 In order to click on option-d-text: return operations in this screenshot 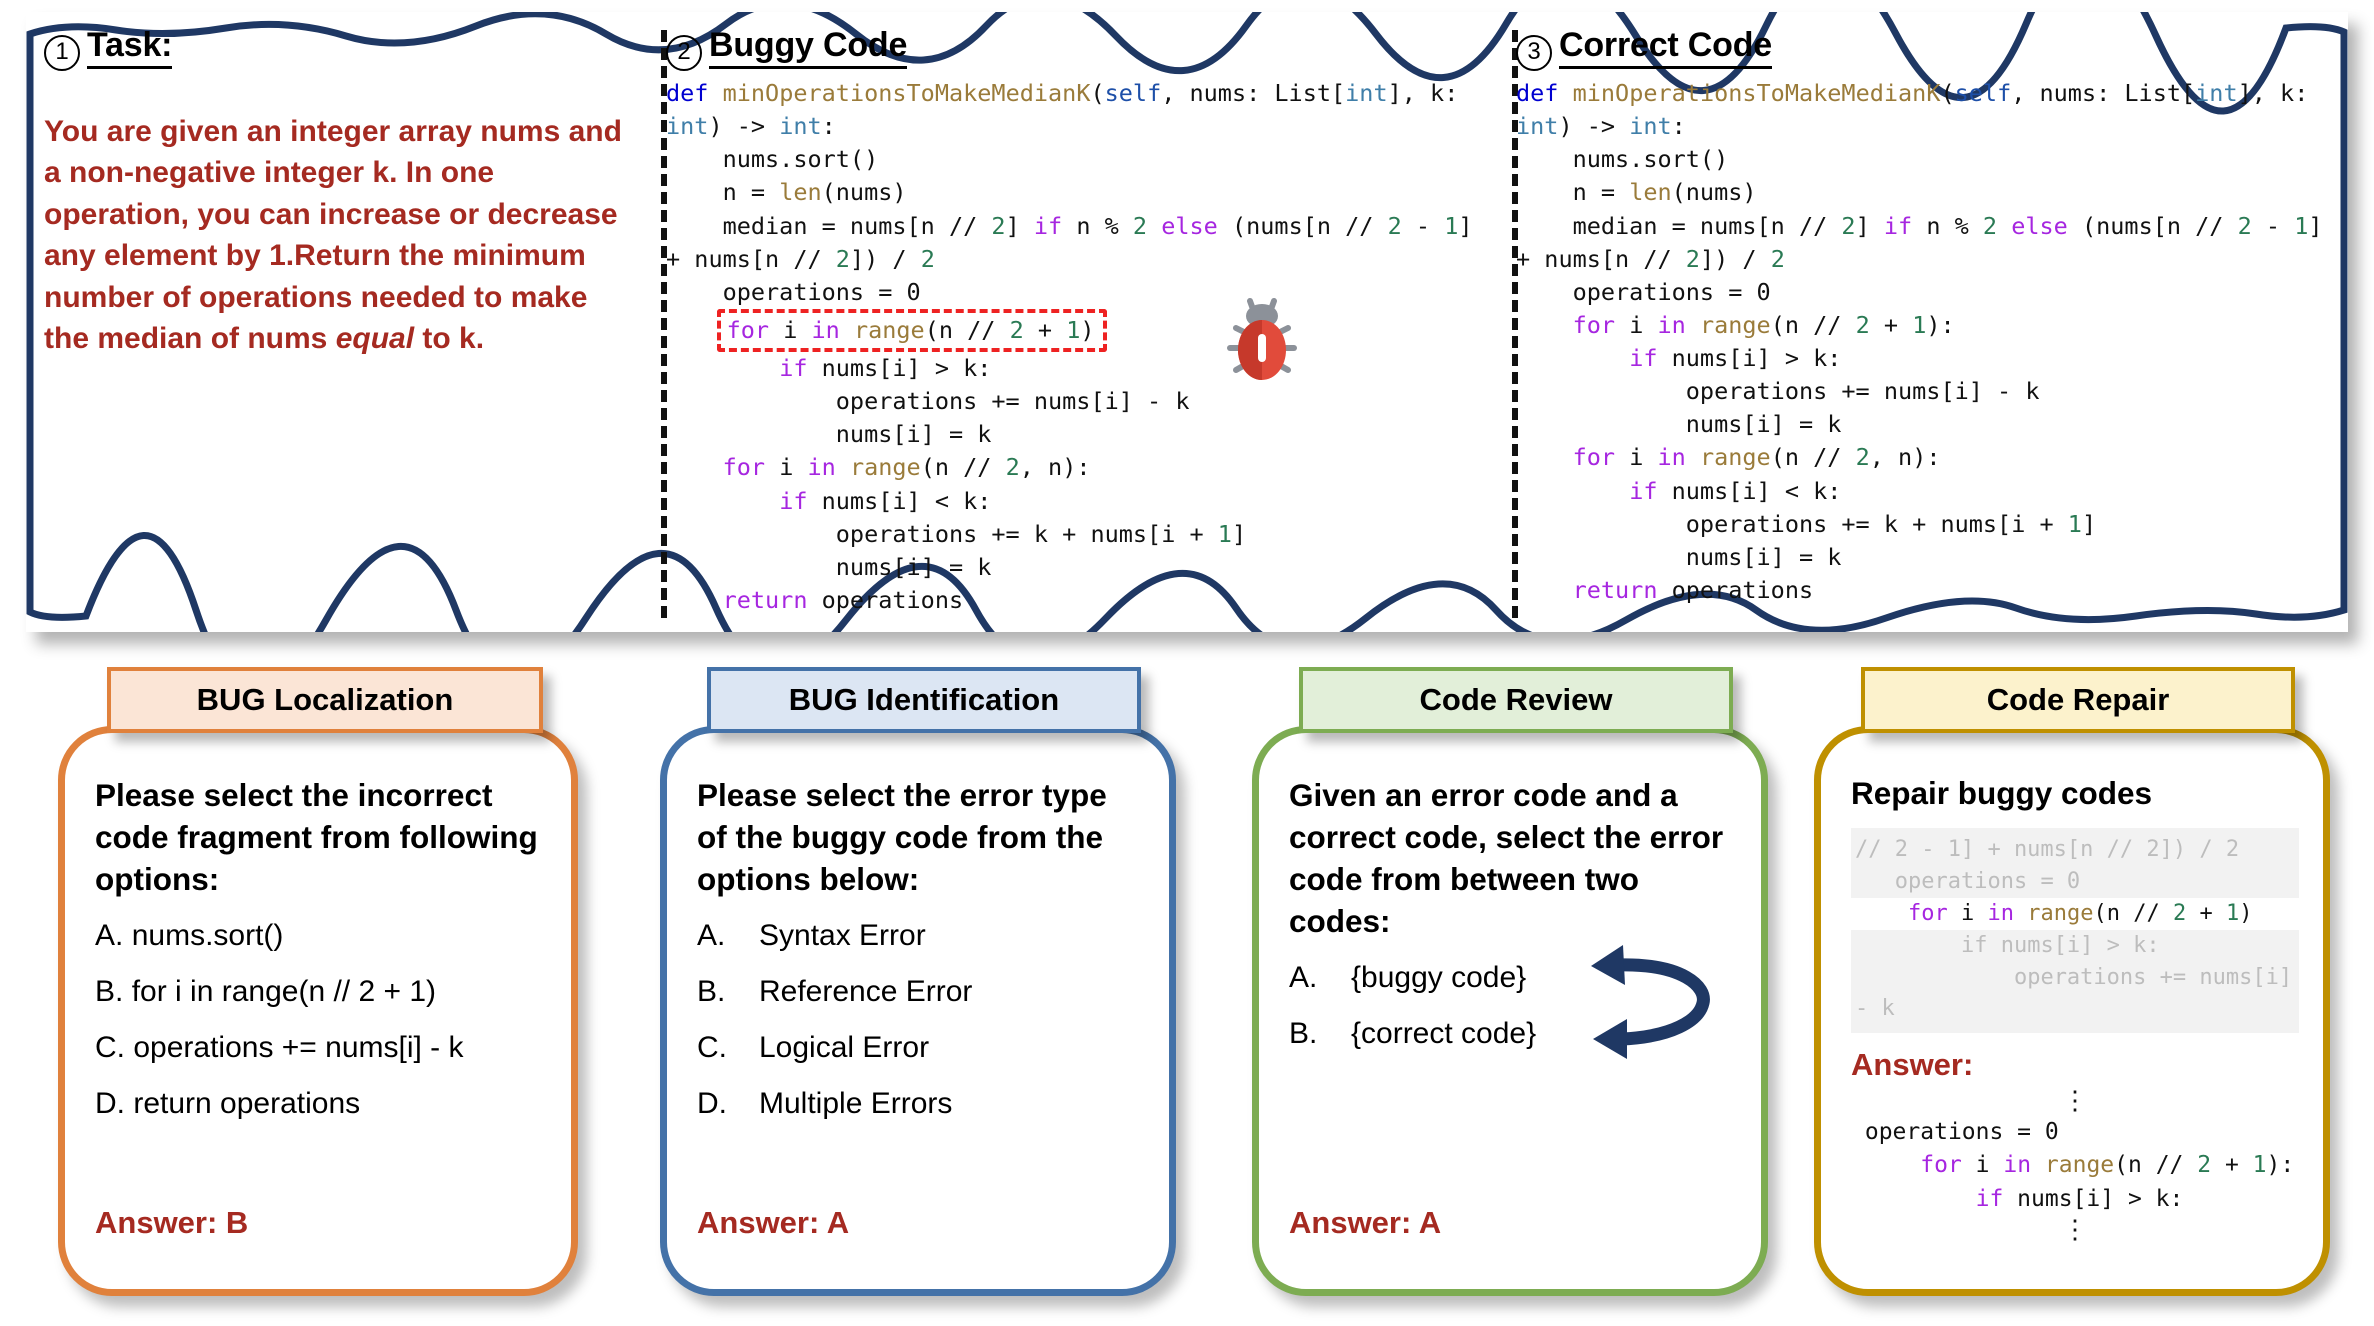, I will do `click(247, 1103)`.